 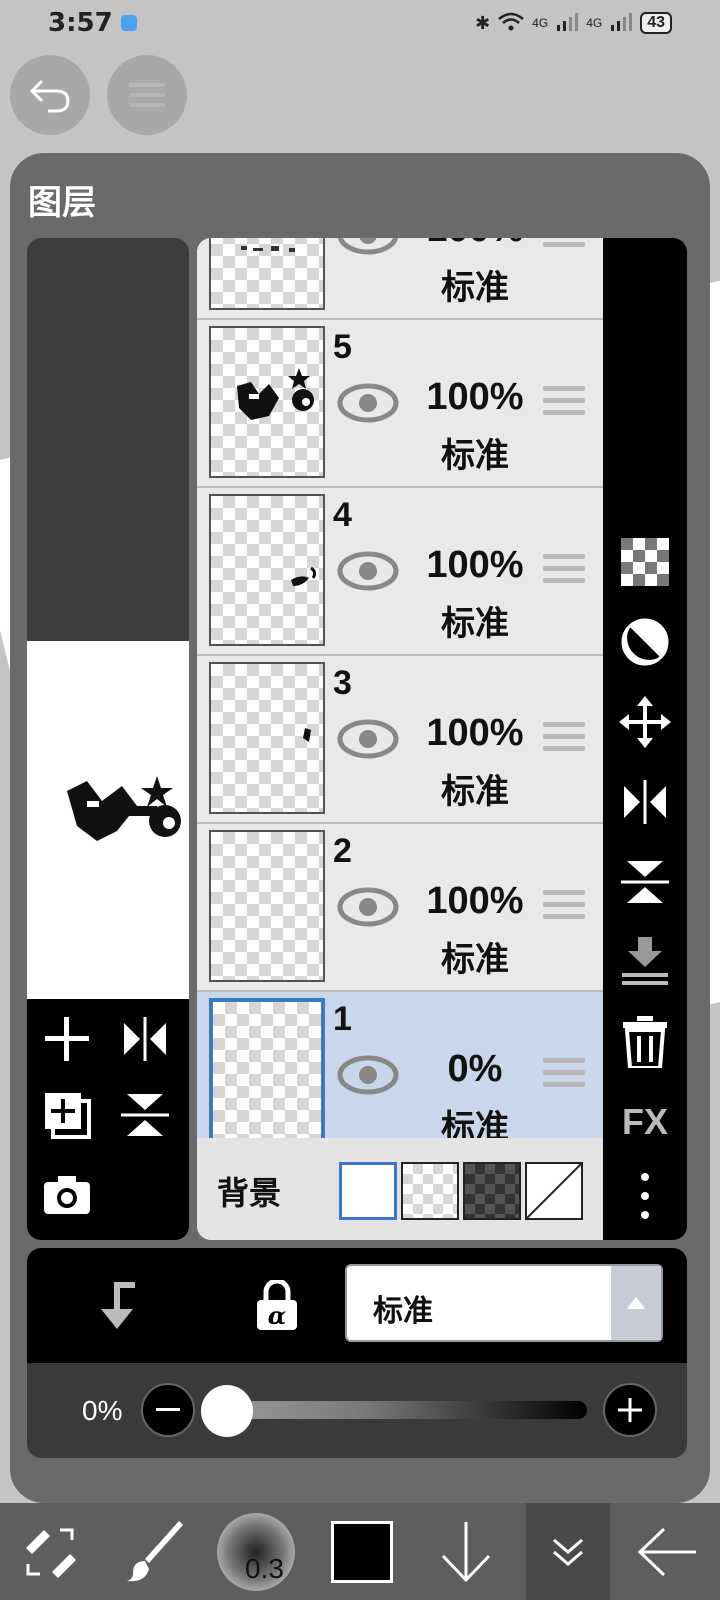 What do you see at coordinates (368, 1191) in the screenshot?
I see `background-white-option` at bounding box center [368, 1191].